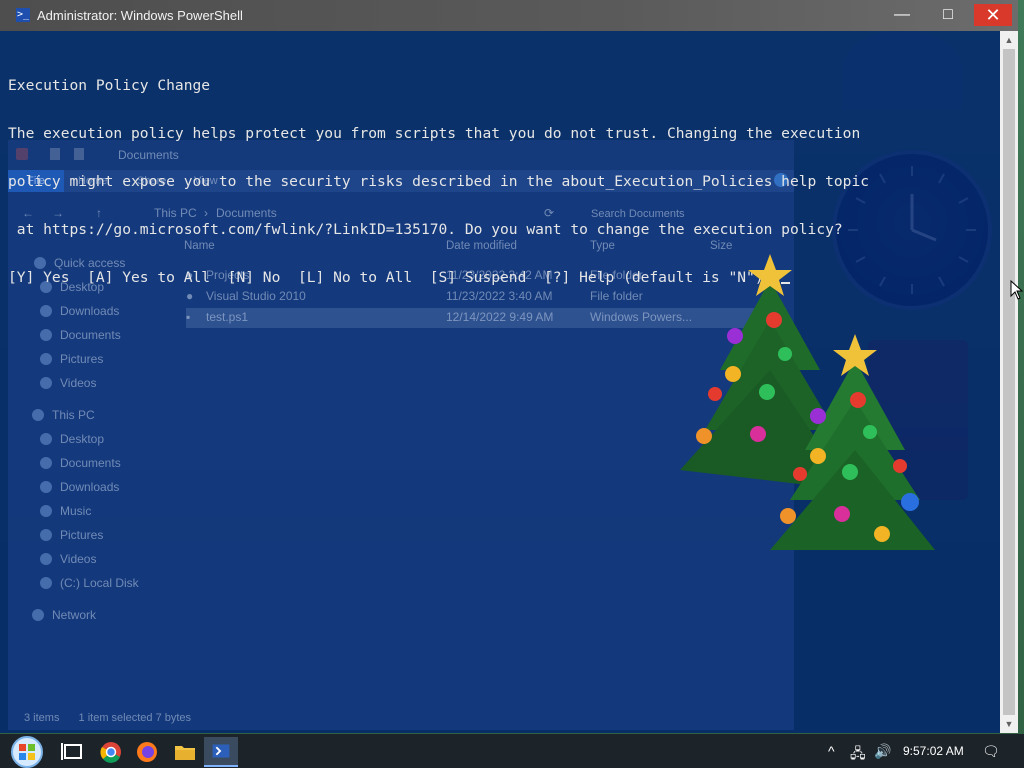 The image size is (1024, 768). Describe the element at coordinates (109, 85) in the screenshot. I see `console-line-heading: Execution Policy Change` at that location.